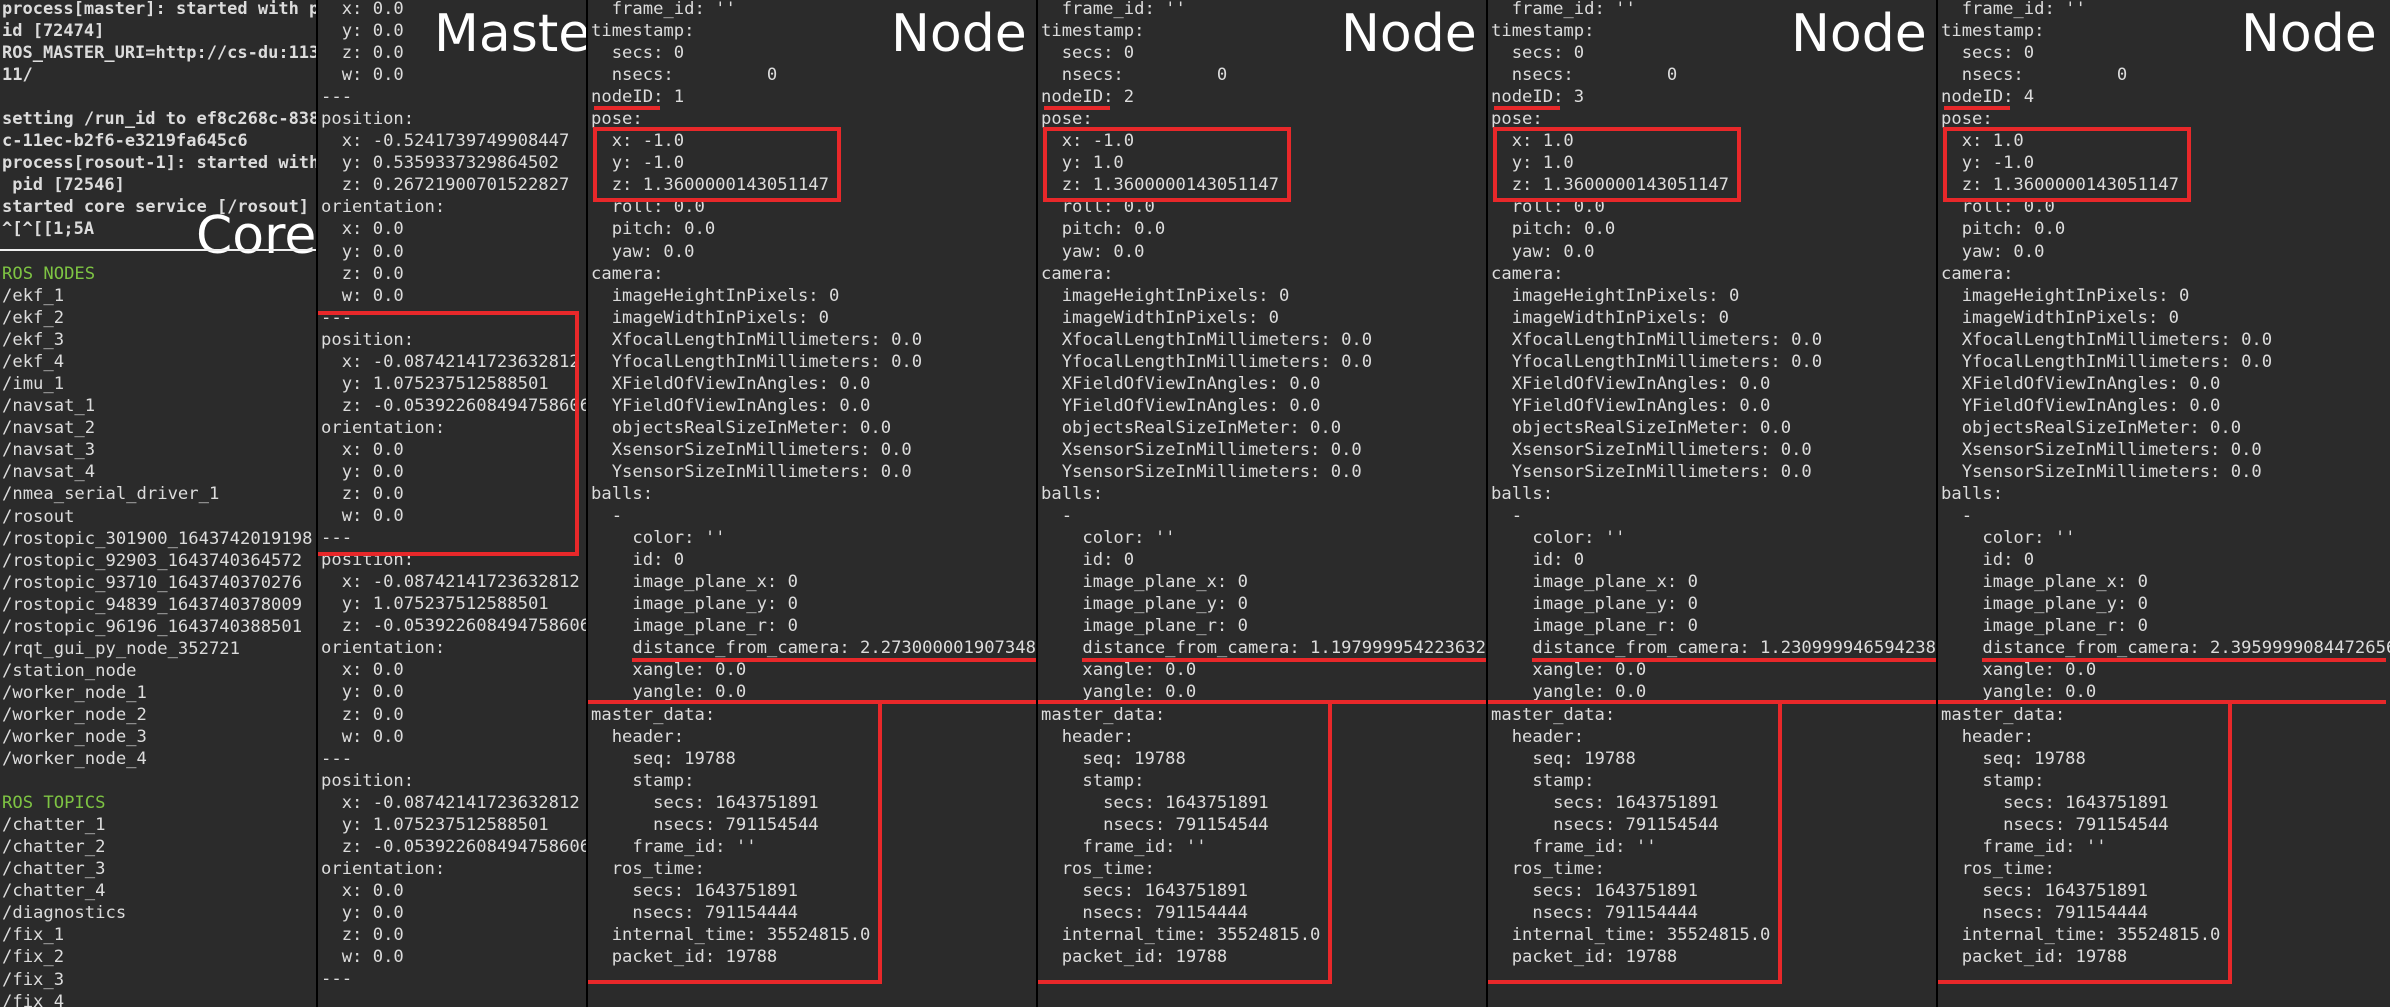  I want to click on core-pane-label: Core, so click(256, 236).